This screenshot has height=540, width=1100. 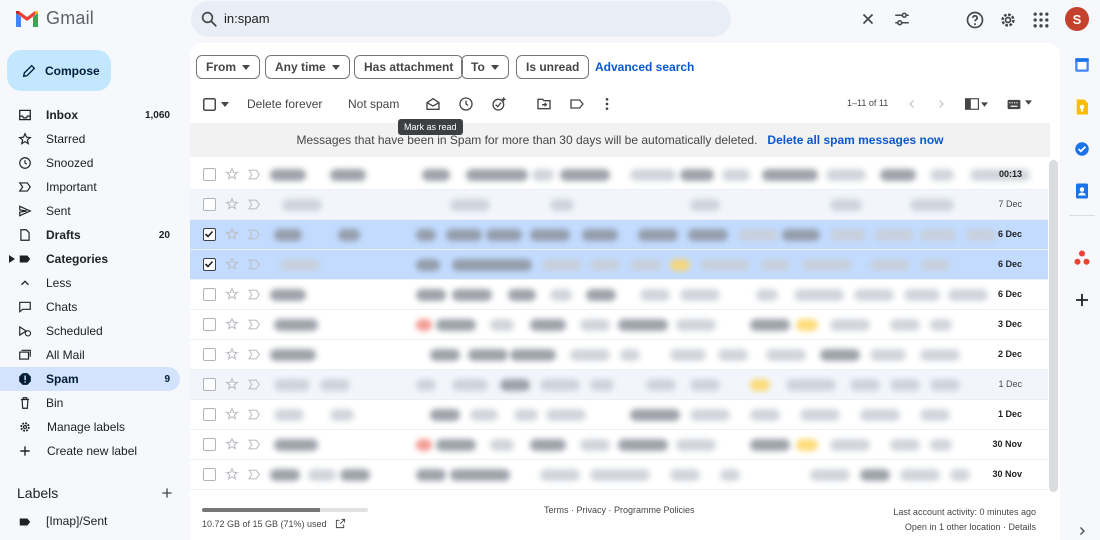 I want to click on keep-notes-icon, so click(x=1082, y=107).